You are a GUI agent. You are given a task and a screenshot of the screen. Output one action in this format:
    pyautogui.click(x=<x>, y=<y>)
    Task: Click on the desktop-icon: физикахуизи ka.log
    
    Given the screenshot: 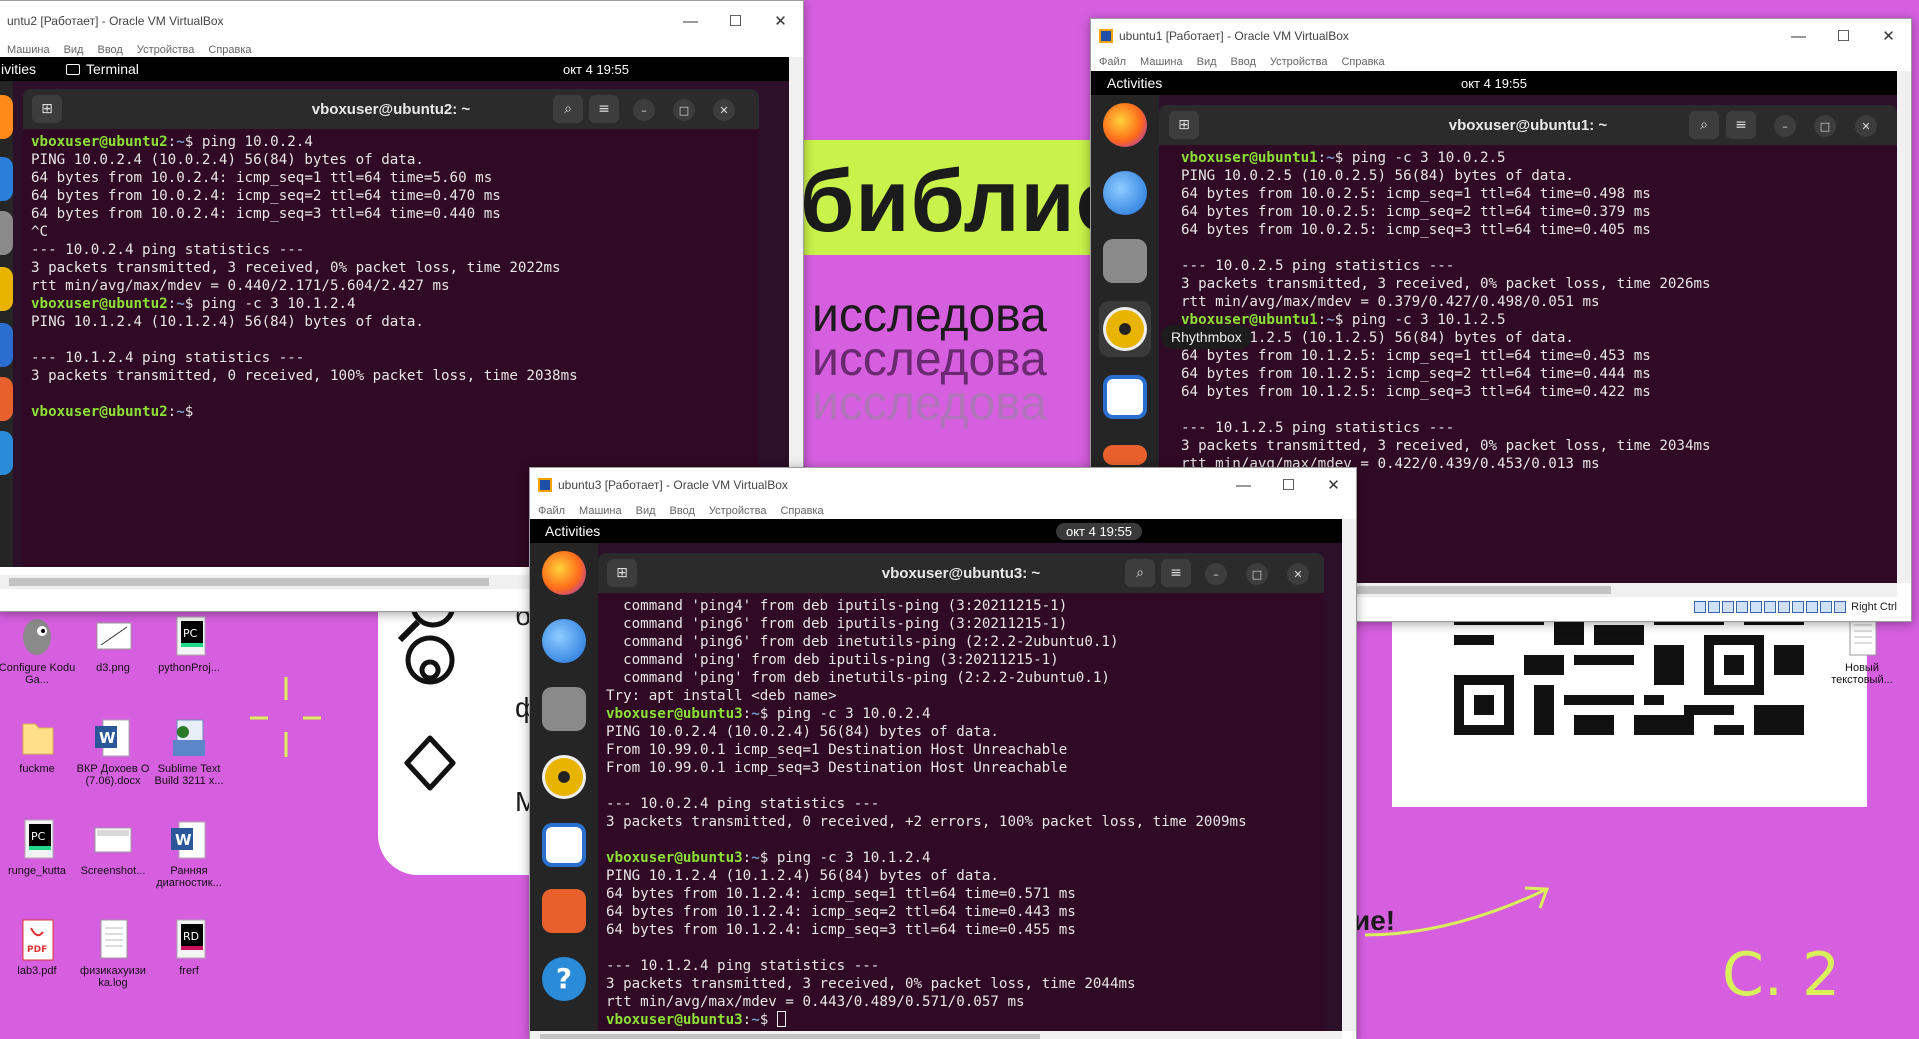 What is the action you would take?
    pyautogui.click(x=113, y=953)
    